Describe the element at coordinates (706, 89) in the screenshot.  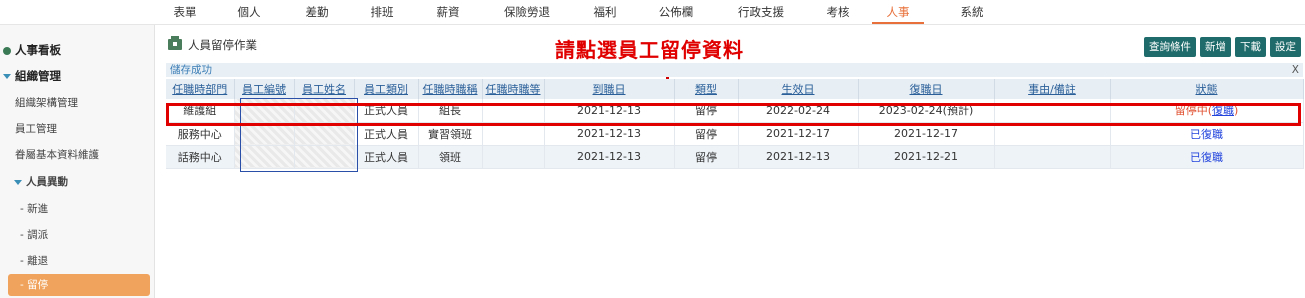
I see `col-type: 類型` at that location.